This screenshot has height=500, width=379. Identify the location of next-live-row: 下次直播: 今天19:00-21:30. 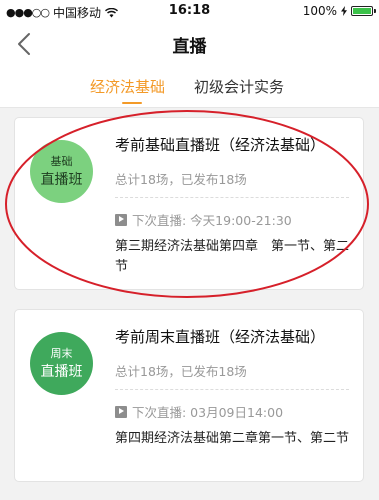
(203, 219).